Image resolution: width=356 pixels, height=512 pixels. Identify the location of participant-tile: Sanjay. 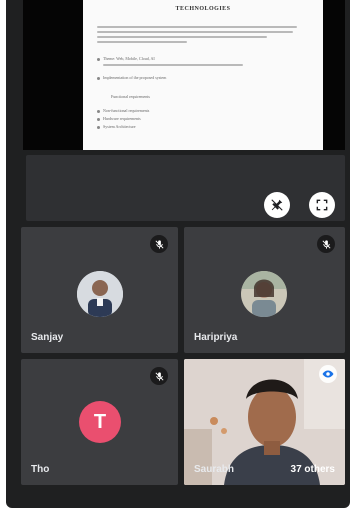
(99, 290).